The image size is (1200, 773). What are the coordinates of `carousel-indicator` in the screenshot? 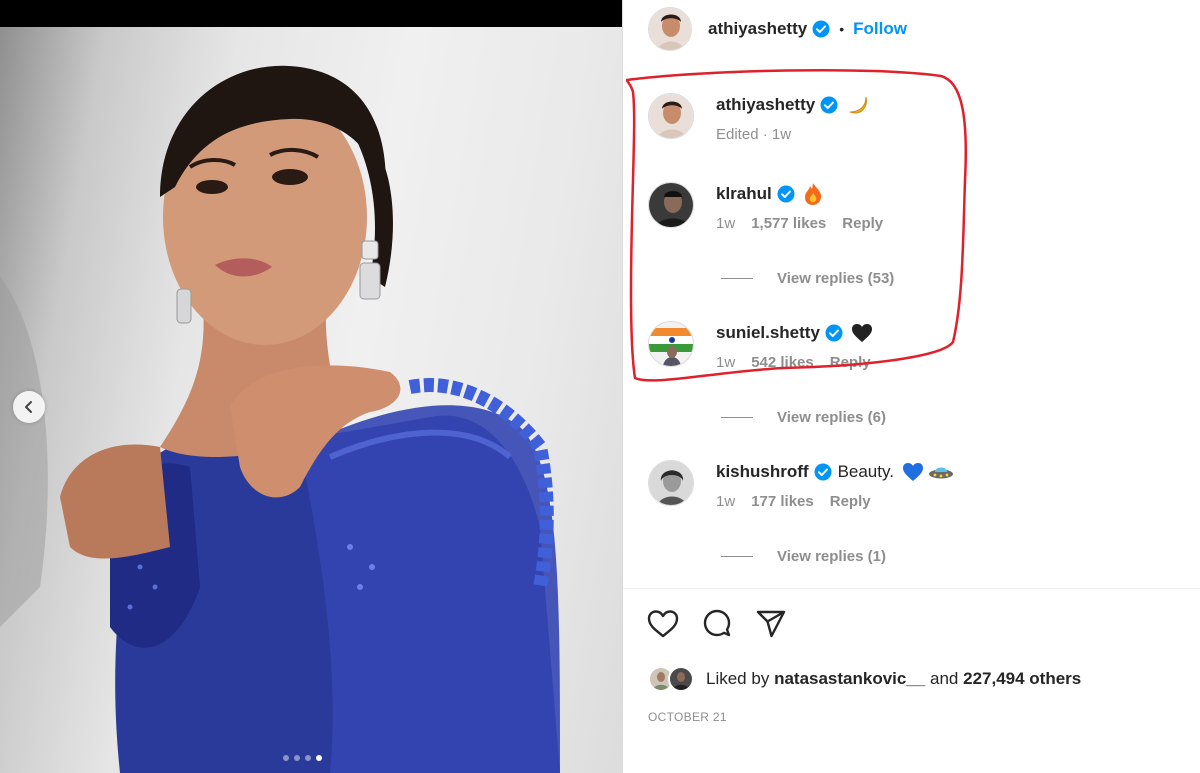 It's located at (302, 758).